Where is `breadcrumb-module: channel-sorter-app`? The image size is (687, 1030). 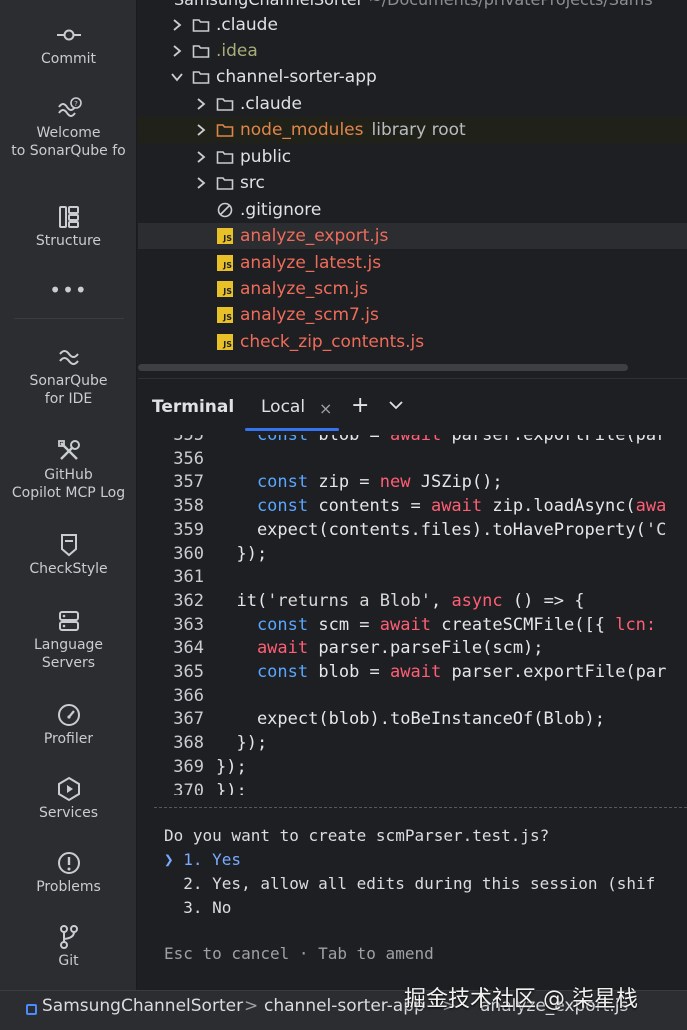 breadcrumb-module: channel-sorter-app is located at coordinates (344, 1006).